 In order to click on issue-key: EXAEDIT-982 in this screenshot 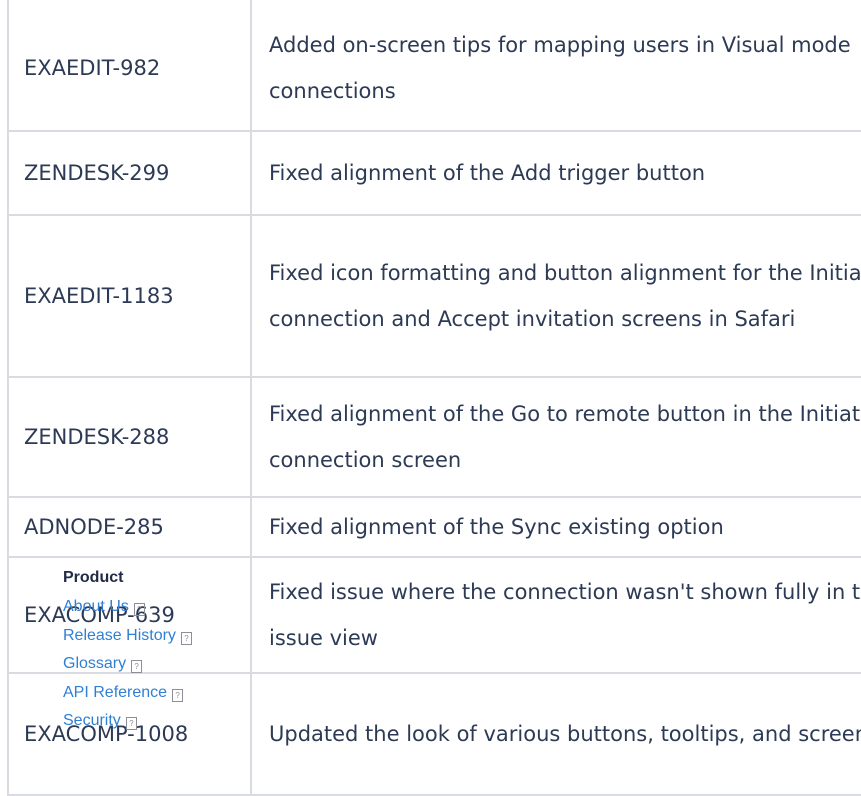, I will do `click(129, 66)`.